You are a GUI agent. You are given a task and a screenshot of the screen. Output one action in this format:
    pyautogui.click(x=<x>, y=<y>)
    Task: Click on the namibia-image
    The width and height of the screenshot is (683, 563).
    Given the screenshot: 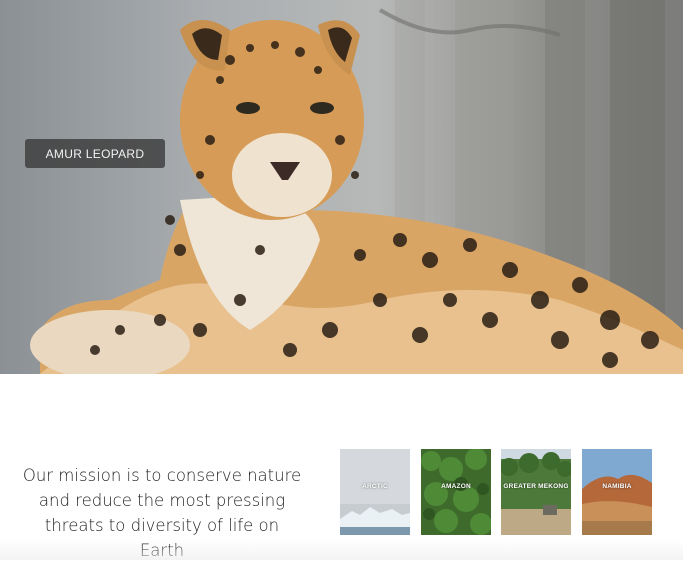 What is the action you would take?
    pyautogui.click(x=617, y=492)
    